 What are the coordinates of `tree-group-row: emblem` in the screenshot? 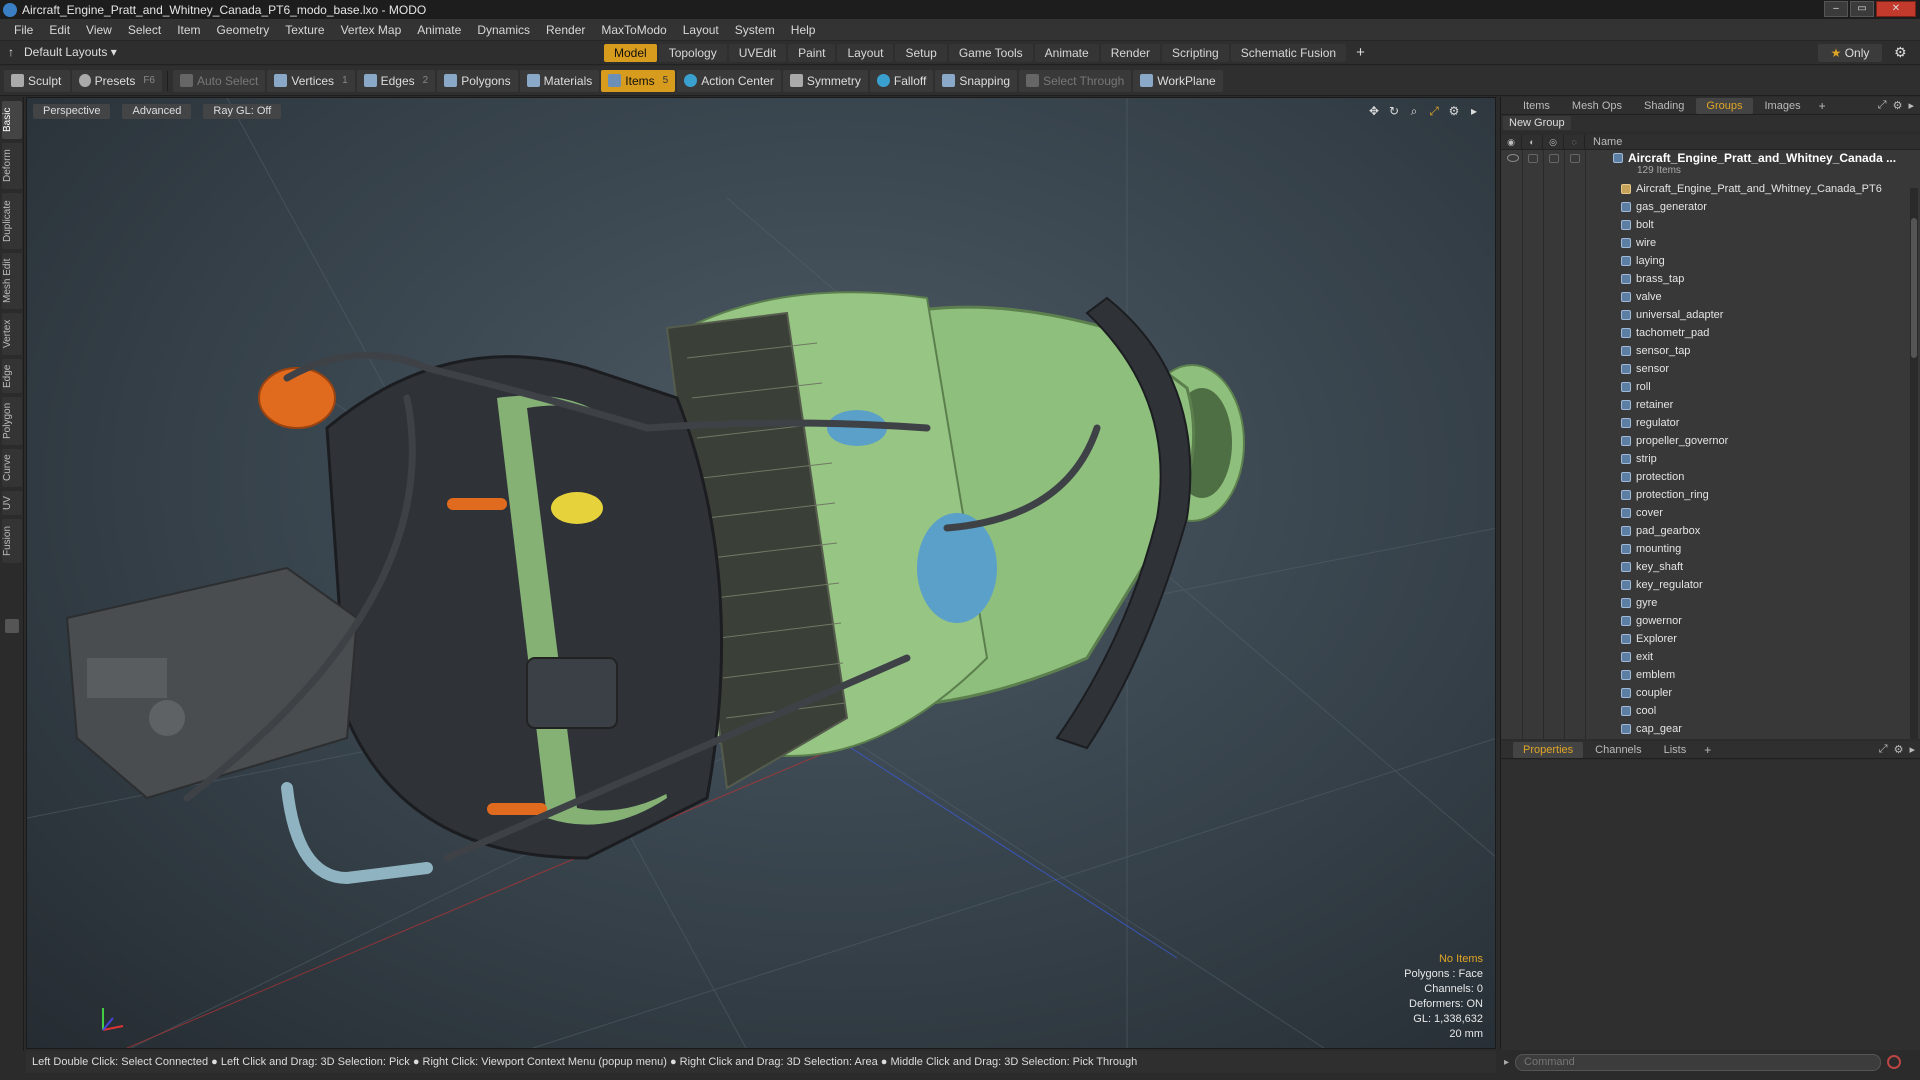 It's located at (1705, 675).